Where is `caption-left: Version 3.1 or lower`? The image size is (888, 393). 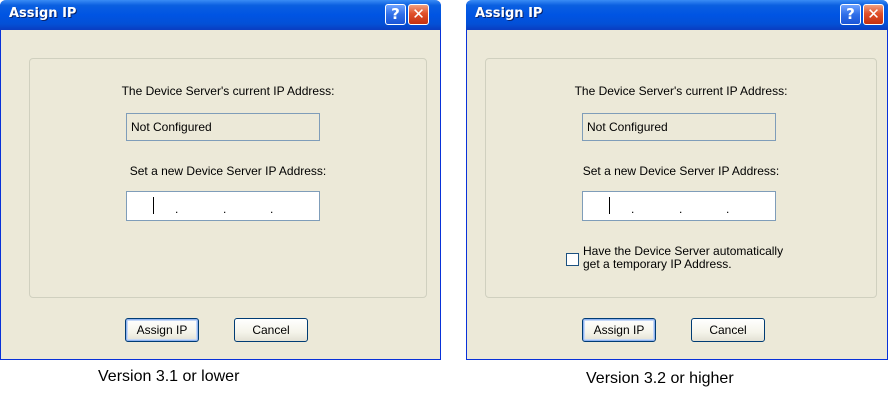
caption-left: Version 3.1 or lower is located at coordinates (169, 376).